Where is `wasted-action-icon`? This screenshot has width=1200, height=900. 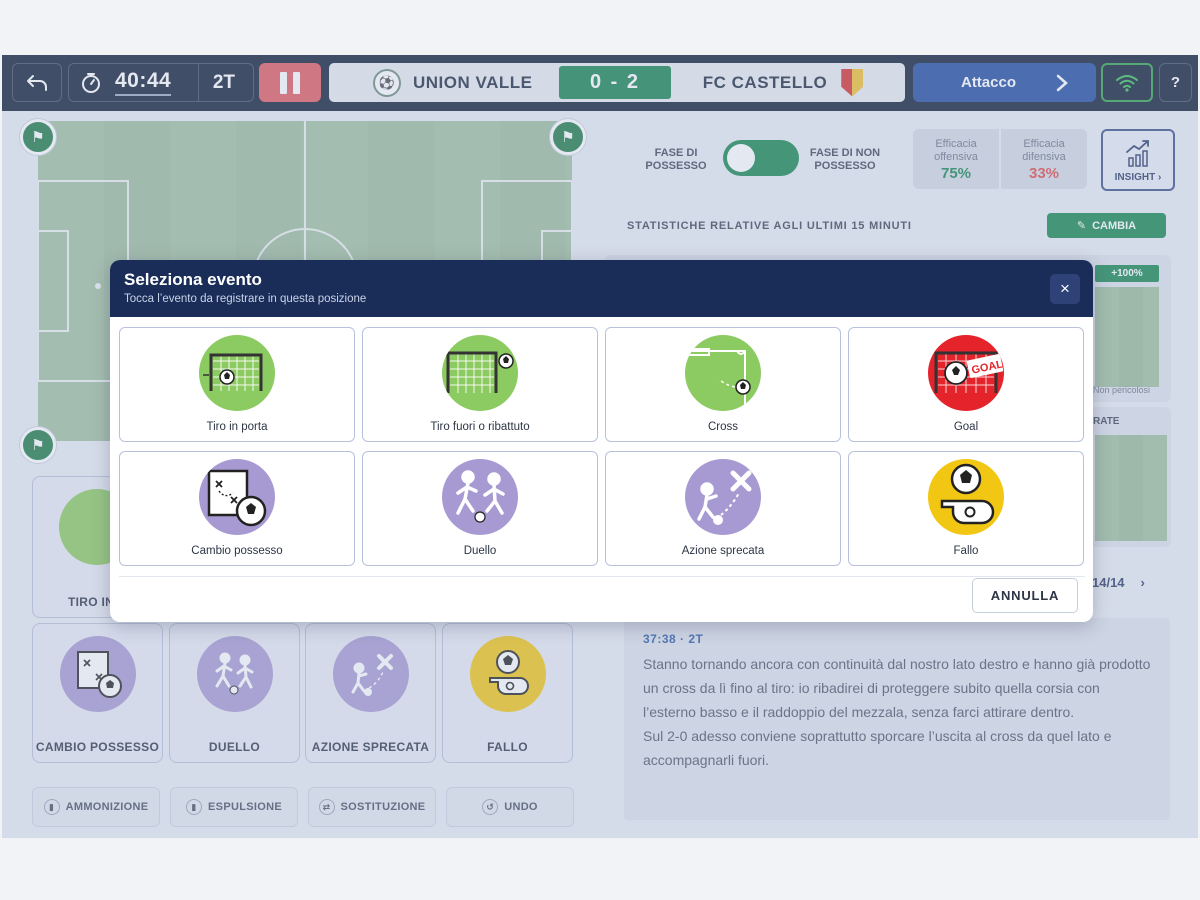 wasted-action-icon is located at coordinates (723, 497).